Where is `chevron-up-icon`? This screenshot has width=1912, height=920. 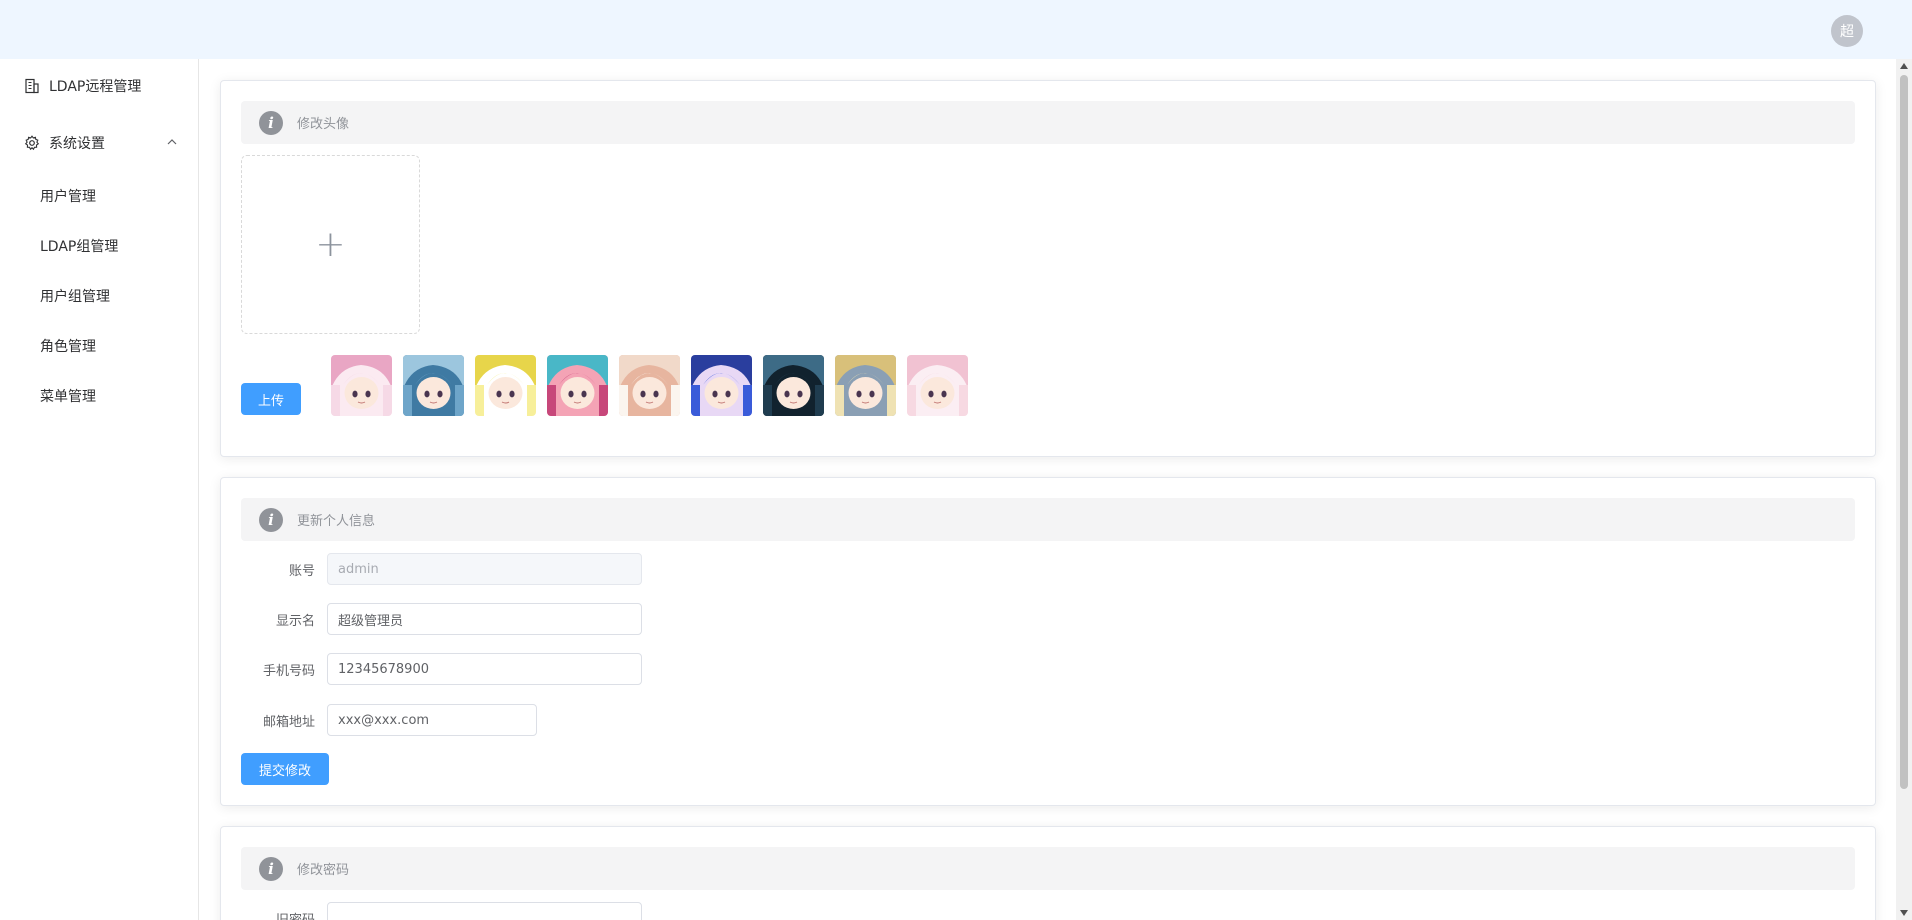 chevron-up-icon is located at coordinates (172, 144).